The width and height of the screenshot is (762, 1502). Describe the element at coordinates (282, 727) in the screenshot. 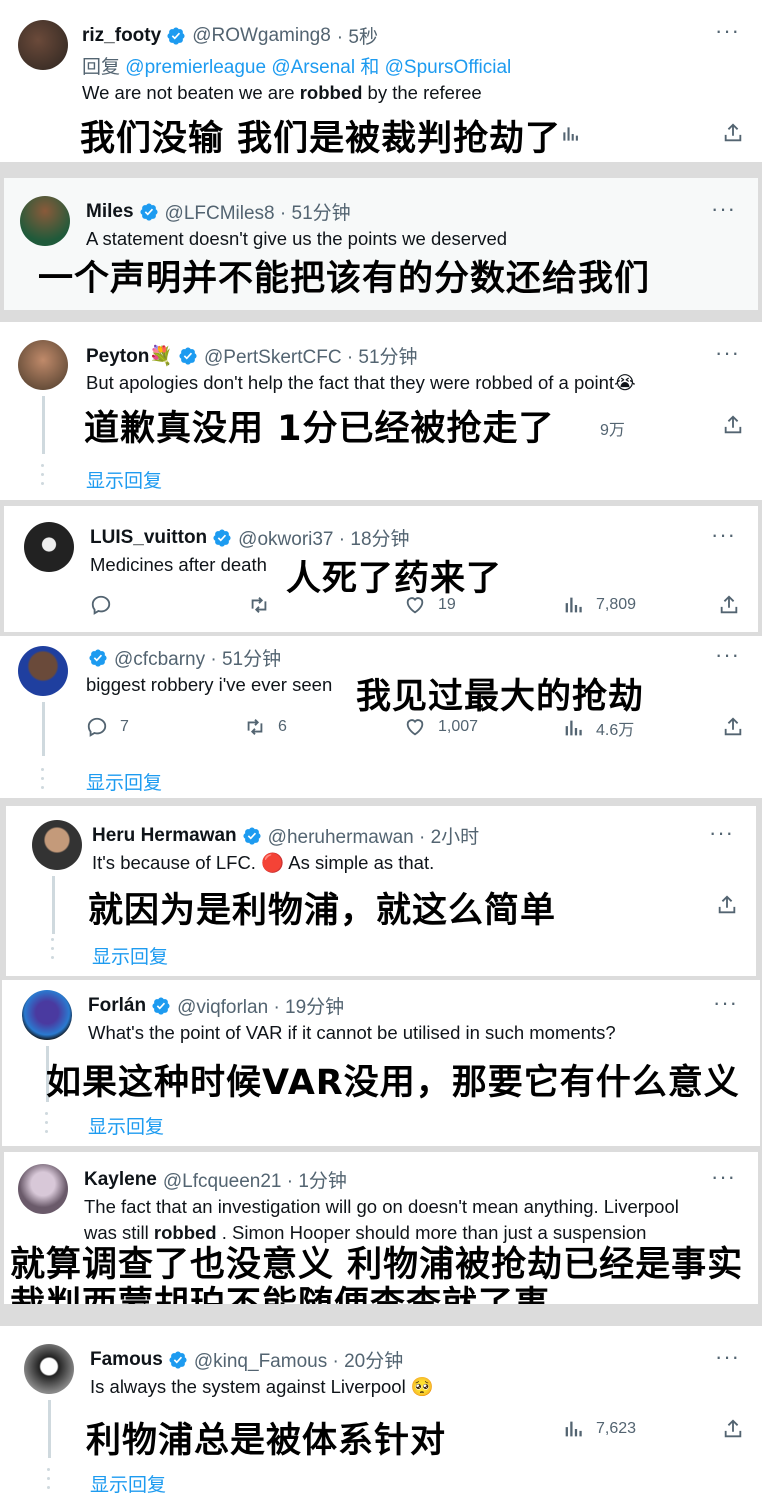

I see `retweet-count: 6` at that location.